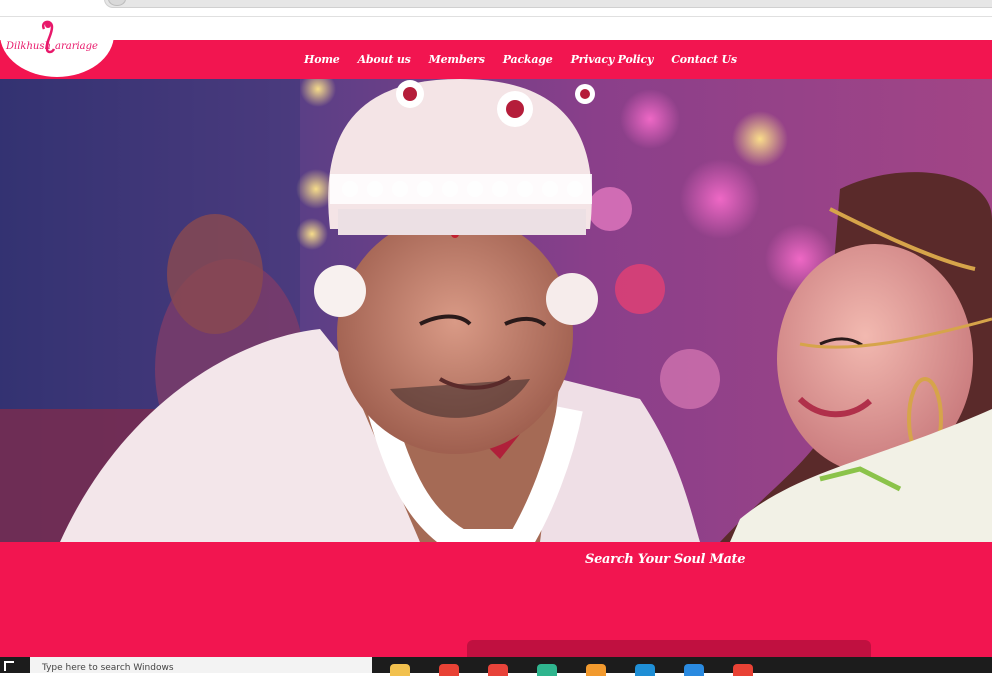  Describe the element at coordinates (547, 666) in the screenshot. I see `edge-icon` at that location.